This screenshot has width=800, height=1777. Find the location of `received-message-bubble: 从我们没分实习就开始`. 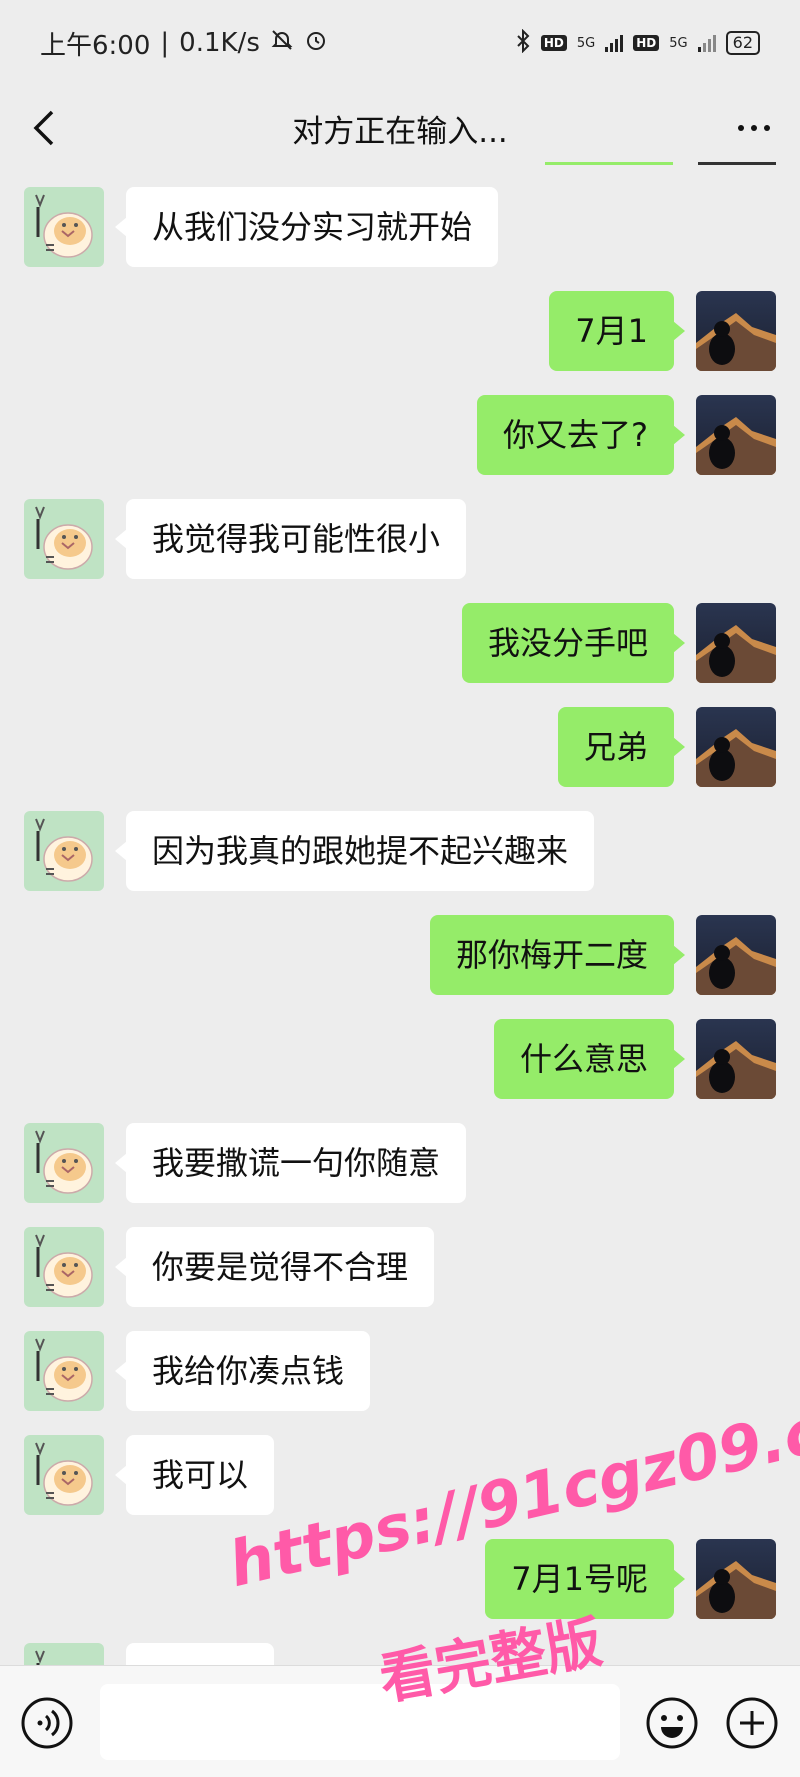

received-message-bubble: 从我们没分实习就开始 is located at coordinates (306, 227).